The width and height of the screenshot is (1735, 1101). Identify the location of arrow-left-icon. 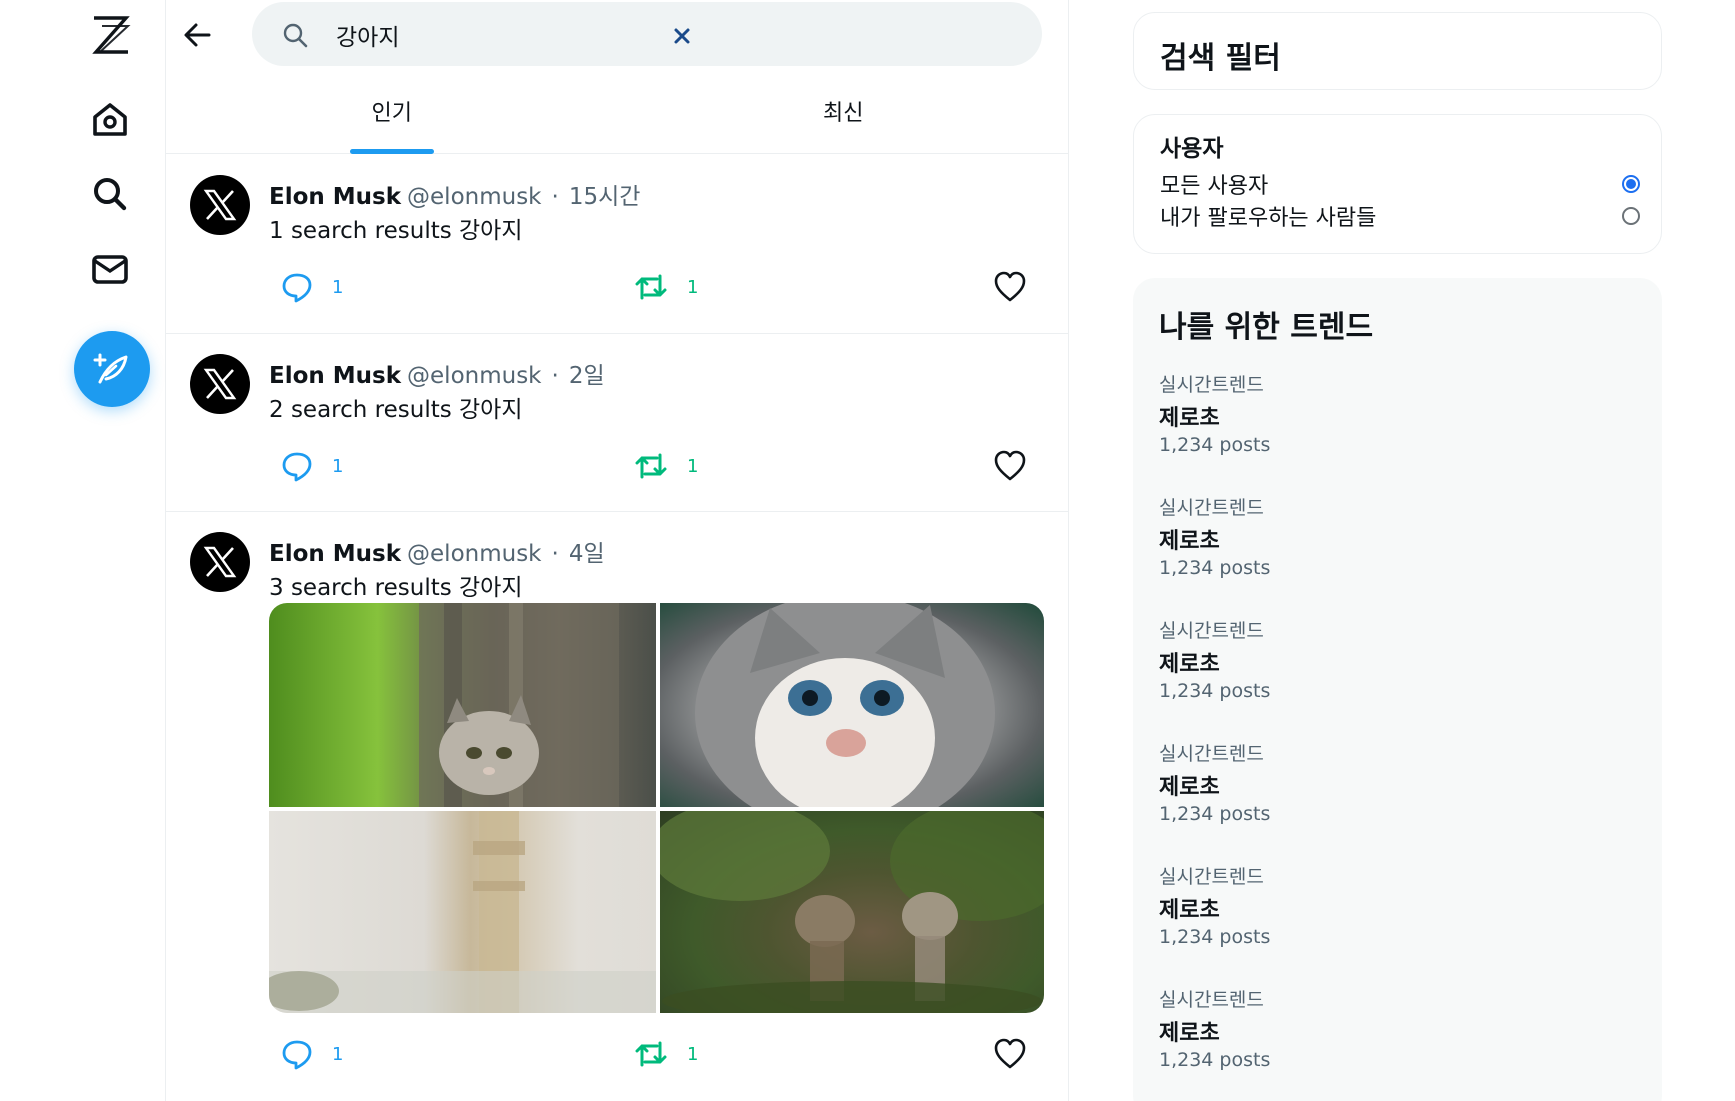
(197, 35).